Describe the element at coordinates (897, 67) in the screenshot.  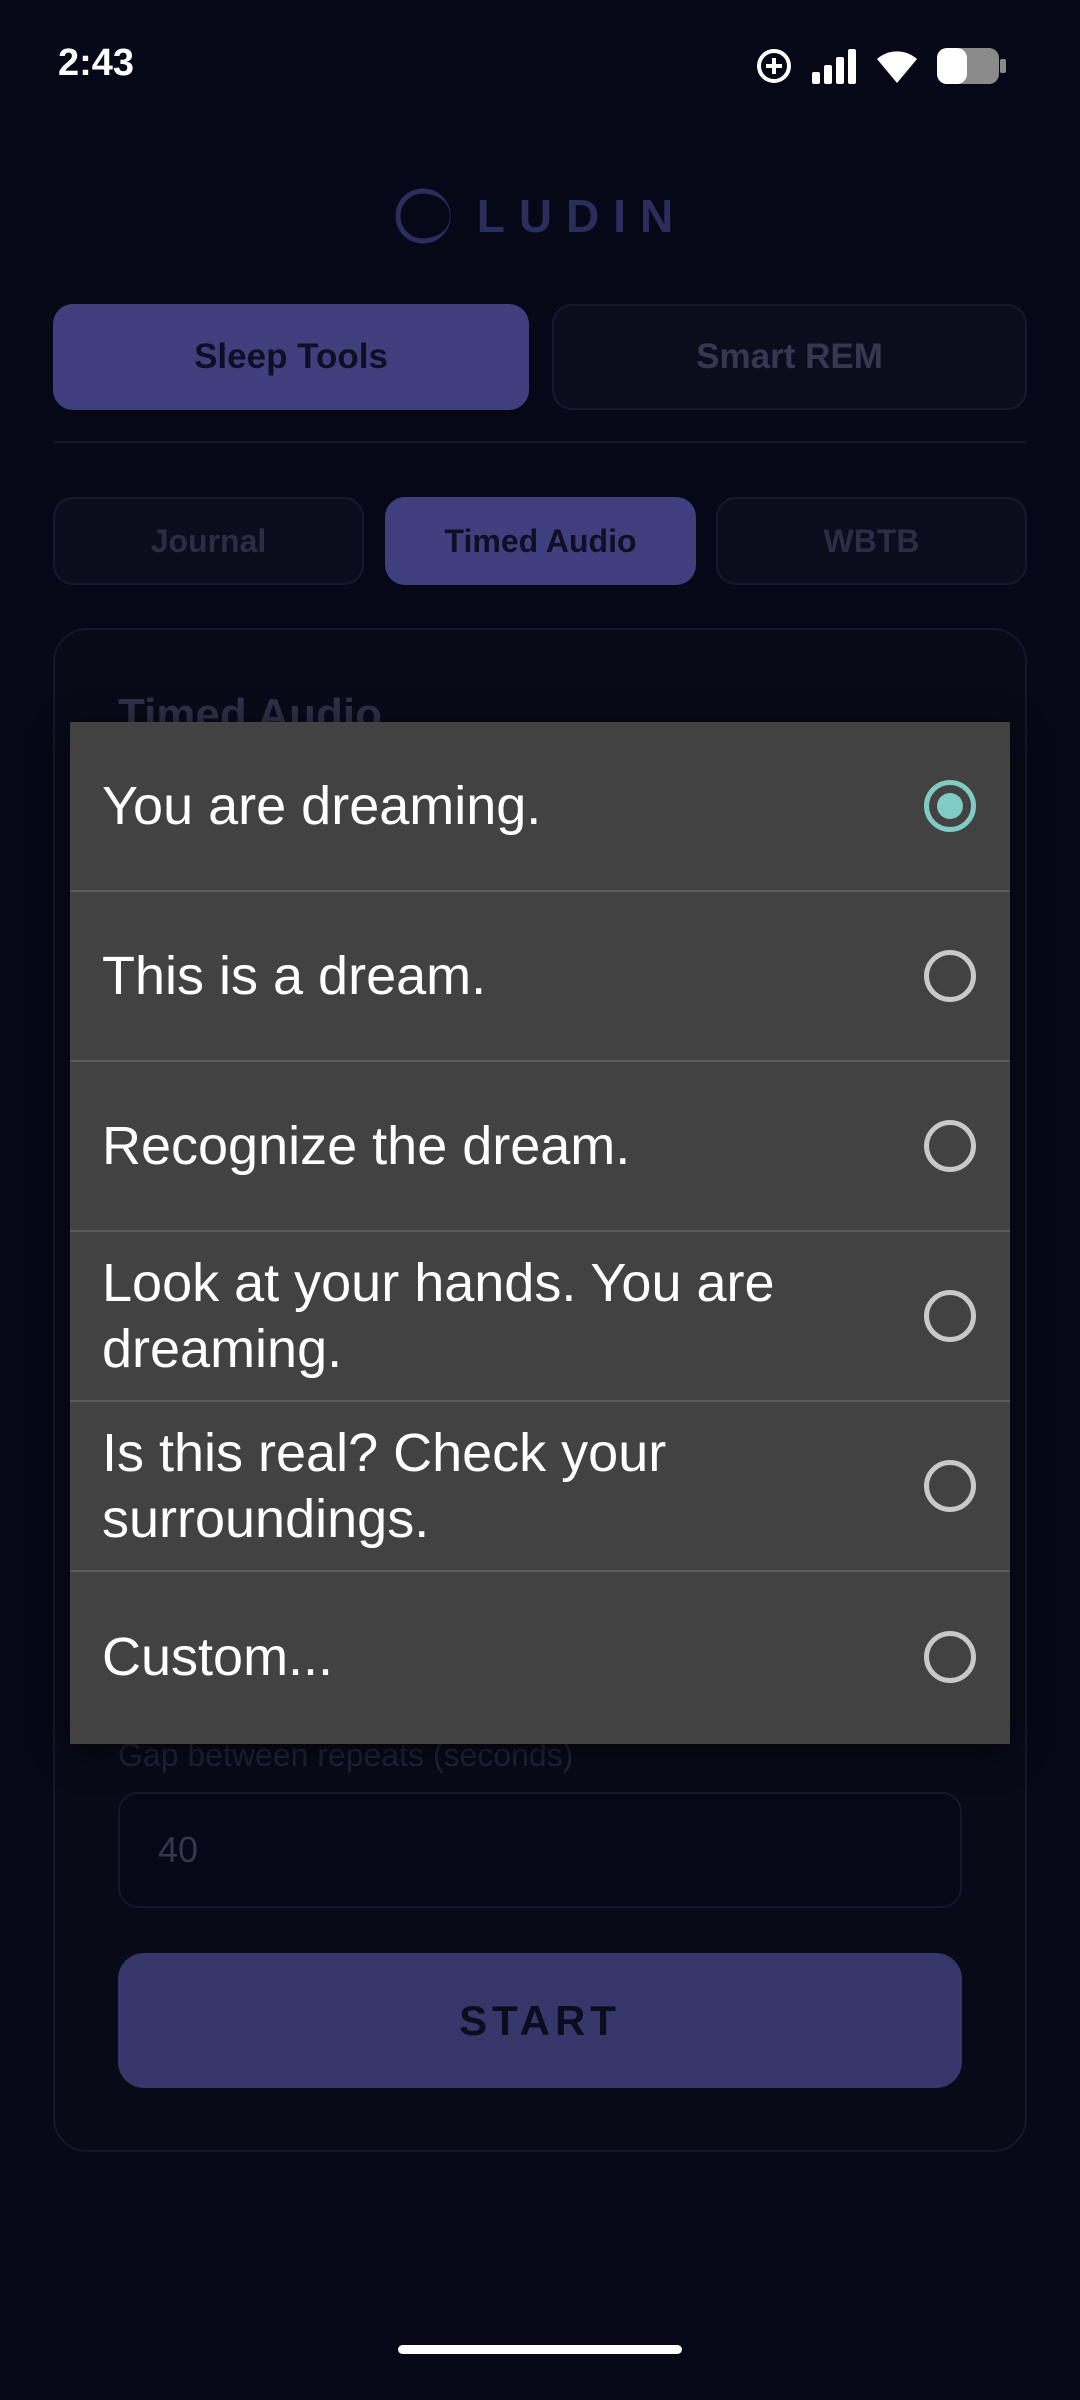
I see `wifi-icon` at that location.